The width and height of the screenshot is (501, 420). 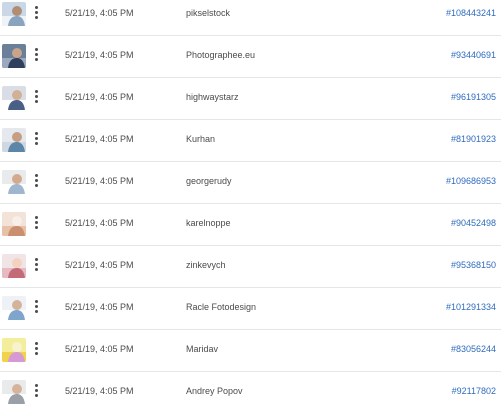 I want to click on author-cell: Photographee.eu, so click(x=221, y=55).